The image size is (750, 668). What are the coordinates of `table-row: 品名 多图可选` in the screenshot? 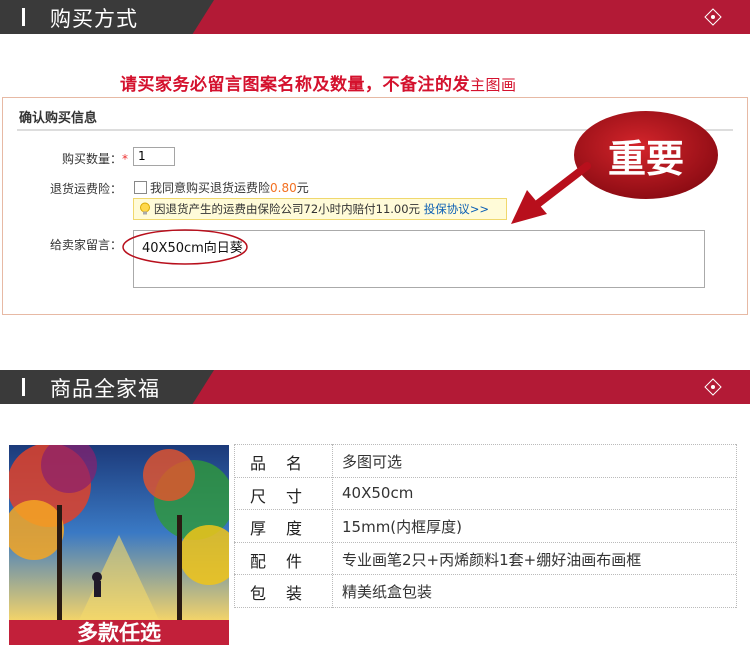 It's located at (485, 461).